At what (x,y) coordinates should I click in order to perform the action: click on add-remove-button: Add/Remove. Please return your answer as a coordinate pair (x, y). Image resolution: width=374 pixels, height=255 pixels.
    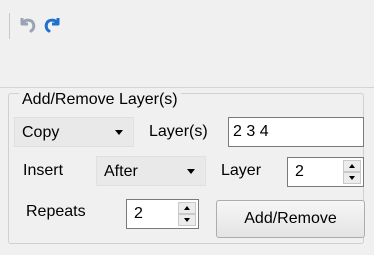
    Looking at the image, I should click on (290, 219).